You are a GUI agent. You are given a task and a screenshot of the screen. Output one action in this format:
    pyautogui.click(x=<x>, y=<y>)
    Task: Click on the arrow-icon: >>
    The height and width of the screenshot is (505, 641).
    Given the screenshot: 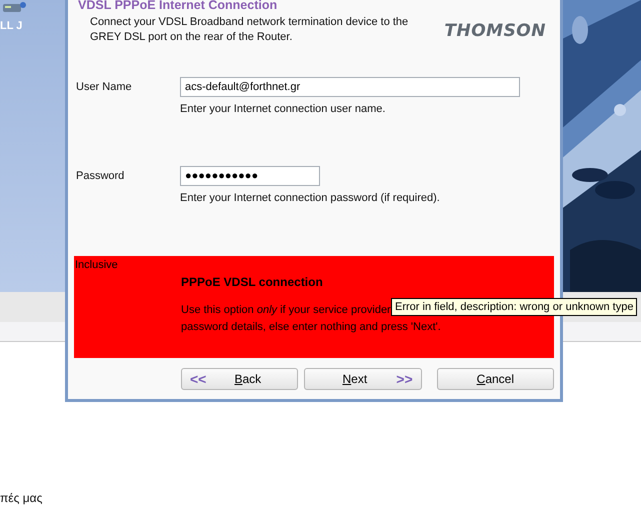 What is the action you would take?
    pyautogui.click(x=404, y=379)
    